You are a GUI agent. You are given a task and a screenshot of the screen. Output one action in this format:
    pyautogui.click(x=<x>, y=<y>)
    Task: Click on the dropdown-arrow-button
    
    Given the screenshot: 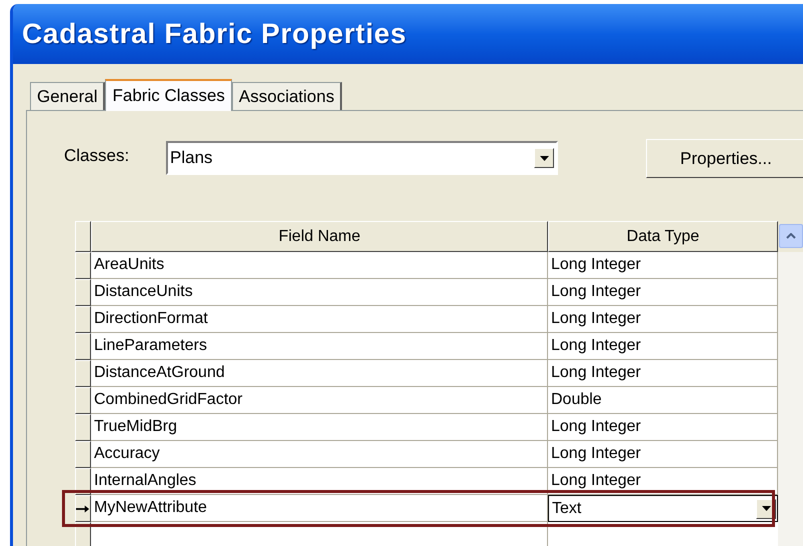 What is the action you would take?
    pyautogui.click(x=544, y=158)
    